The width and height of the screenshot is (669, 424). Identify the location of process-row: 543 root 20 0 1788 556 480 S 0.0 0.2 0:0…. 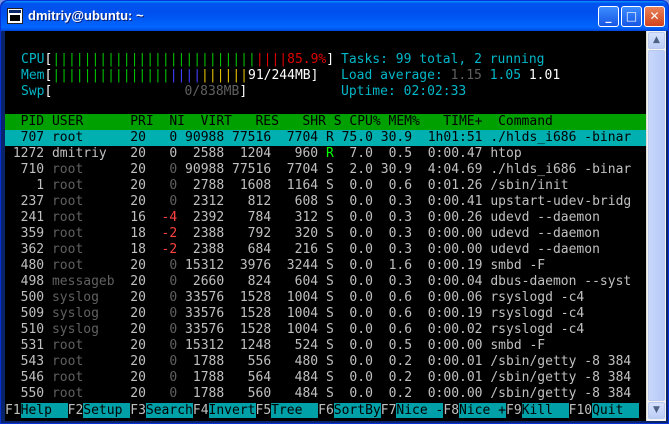
(325, 362).